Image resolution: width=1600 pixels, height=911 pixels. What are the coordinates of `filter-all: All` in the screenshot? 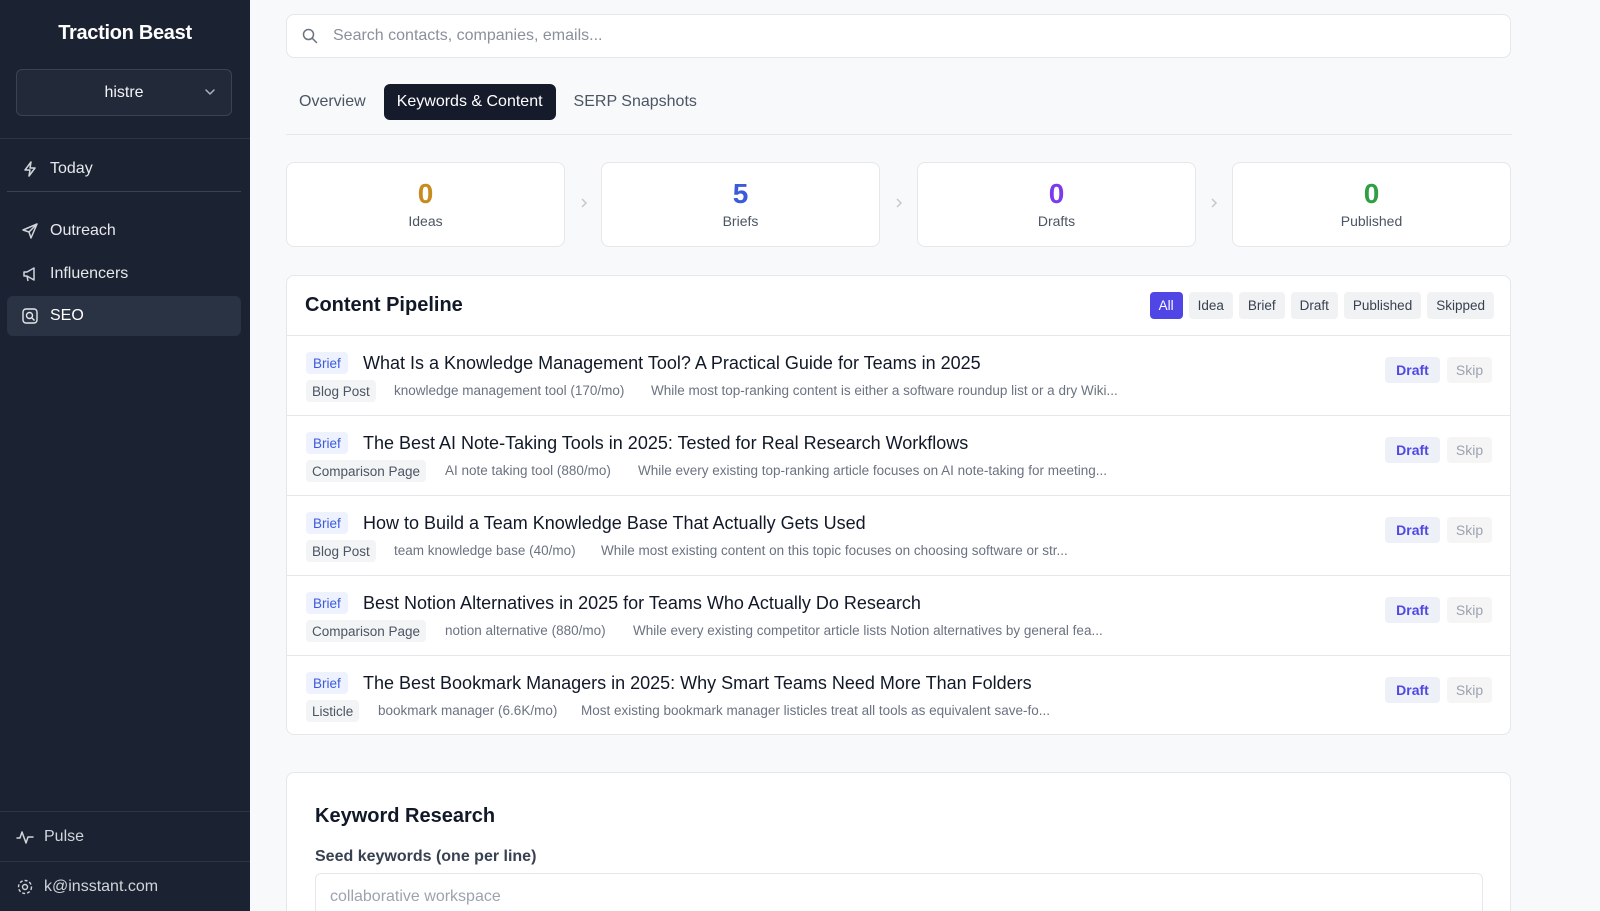 It's located at (1166, 305).